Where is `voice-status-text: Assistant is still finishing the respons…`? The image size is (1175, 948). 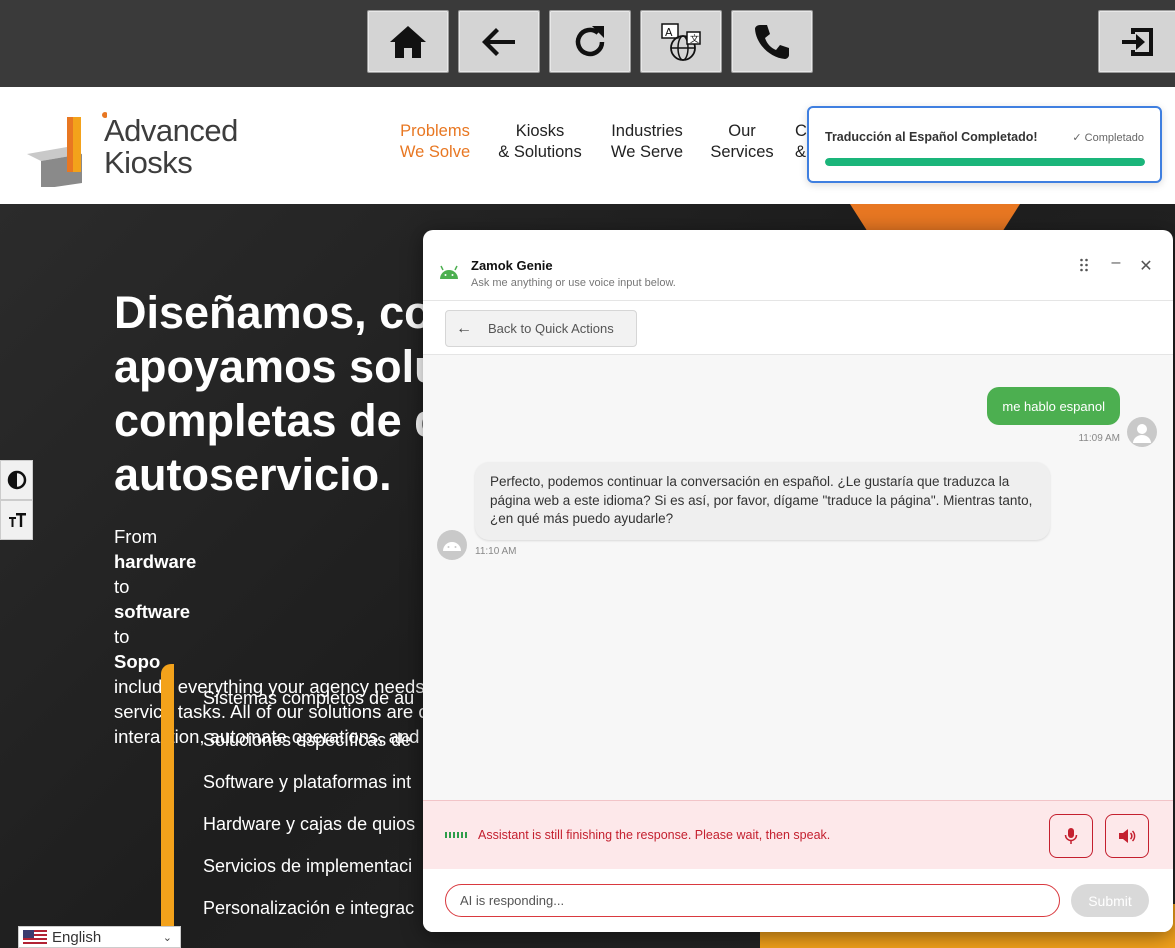 voice-status-text: Assistant is still finishing the respons… is located at coordinates (654, 835).